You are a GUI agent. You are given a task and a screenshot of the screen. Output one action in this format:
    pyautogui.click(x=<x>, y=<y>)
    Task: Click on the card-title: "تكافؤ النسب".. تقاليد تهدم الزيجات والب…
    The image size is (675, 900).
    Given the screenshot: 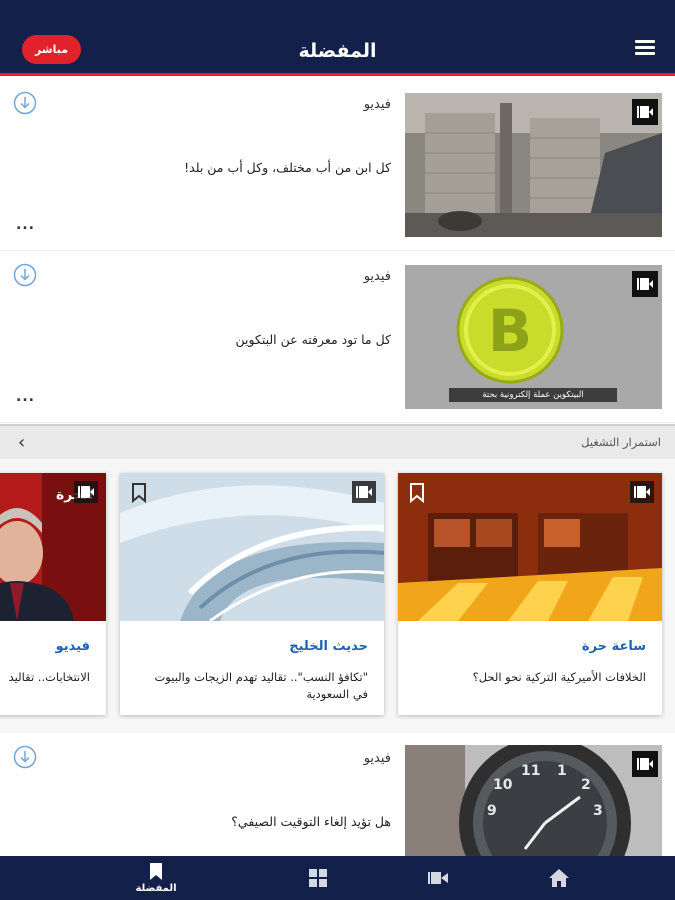 What is the action you would take?
    pyautogui.click(x=261, y=685)
    